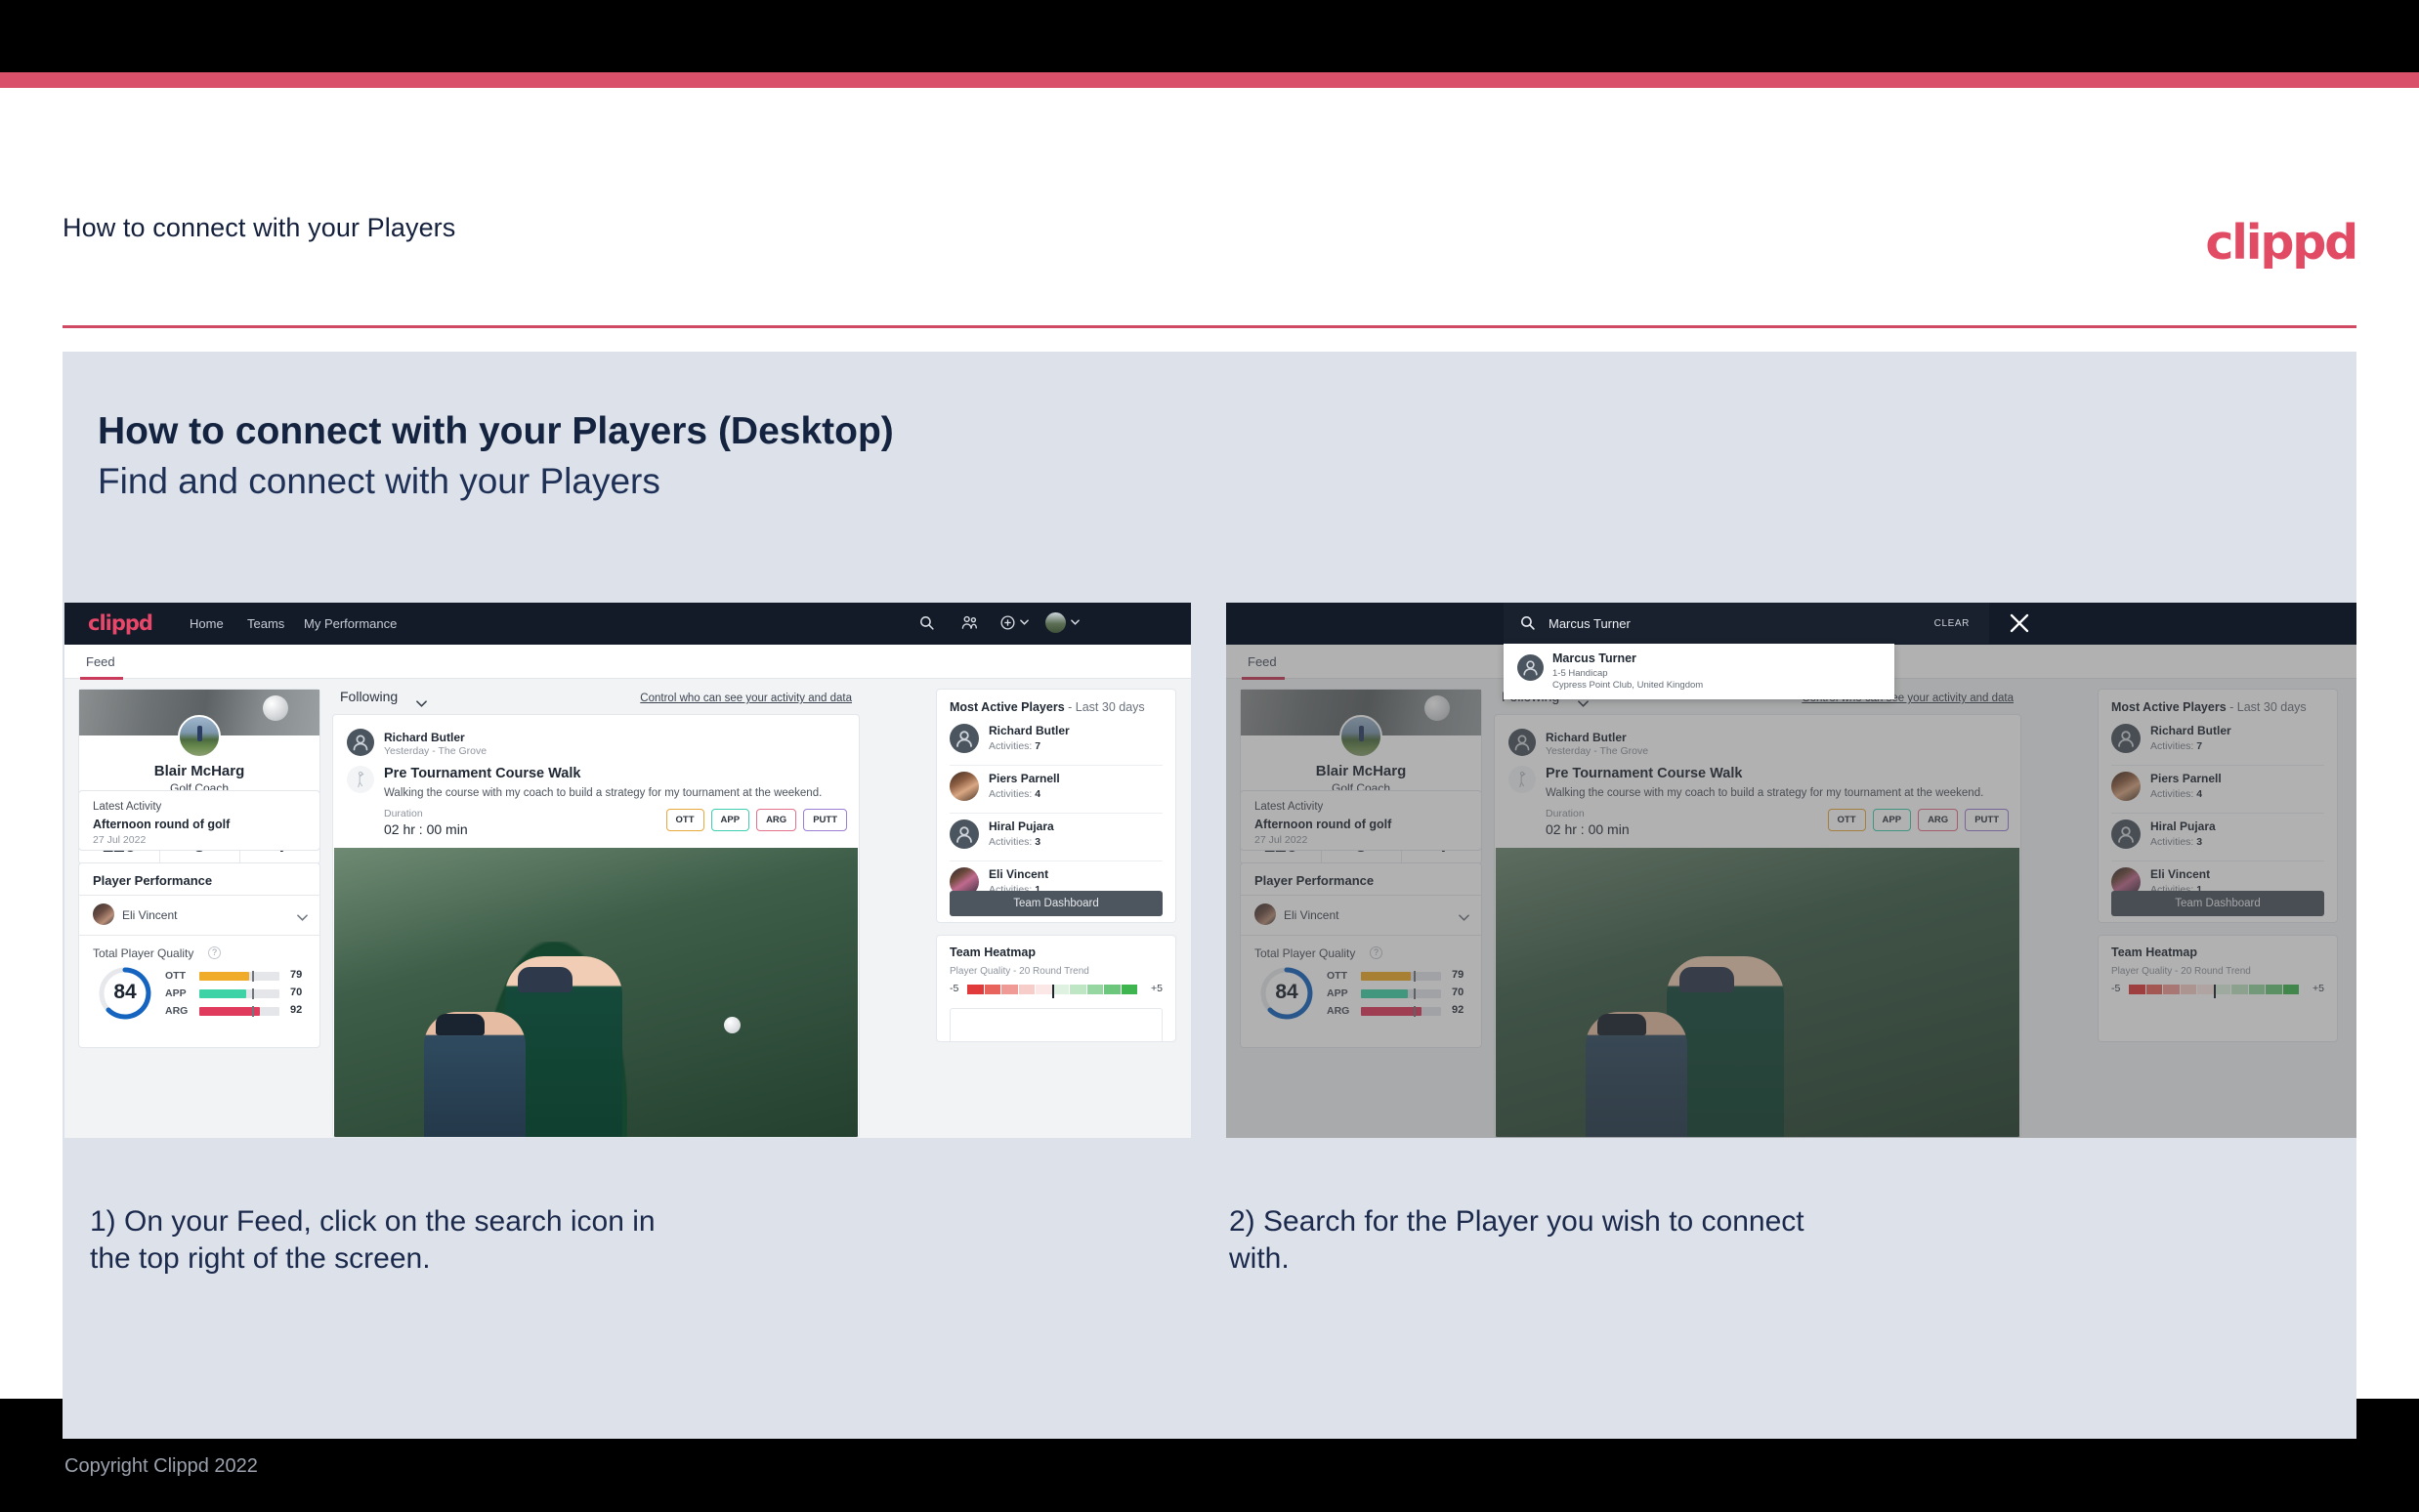  What do you see at coordinates (825, 820) in the screenshot?
I see `chip-putt: PUTT` at bounding box center [825, 820].